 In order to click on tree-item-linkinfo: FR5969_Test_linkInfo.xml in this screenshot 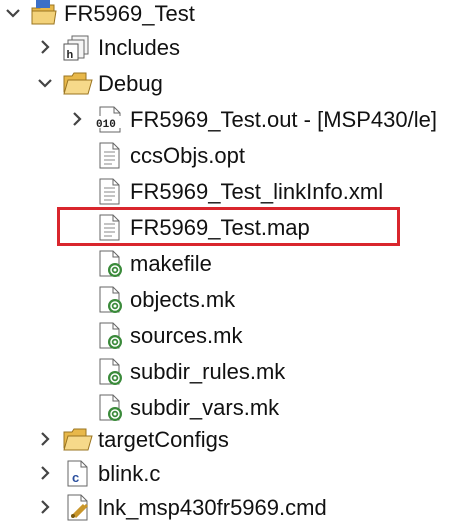, I will do `click(237, 192)`.